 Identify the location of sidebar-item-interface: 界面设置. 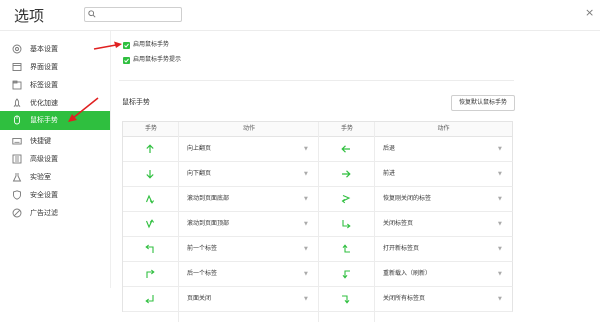
(55, 67).